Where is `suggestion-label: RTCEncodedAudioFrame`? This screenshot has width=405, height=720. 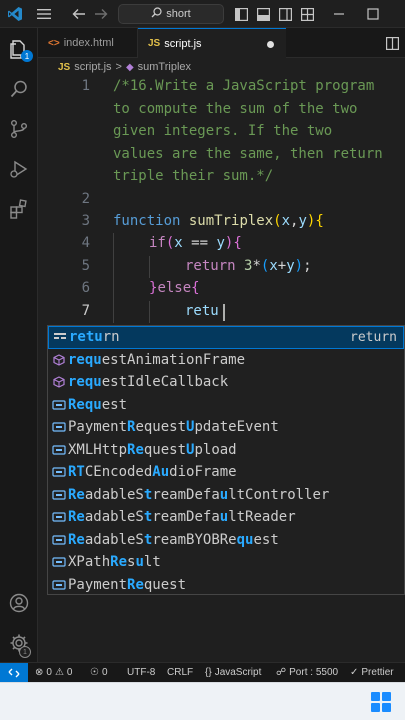 suggestion-label: RTCEncodedAudioFrame is located at coordinates (152, 472).